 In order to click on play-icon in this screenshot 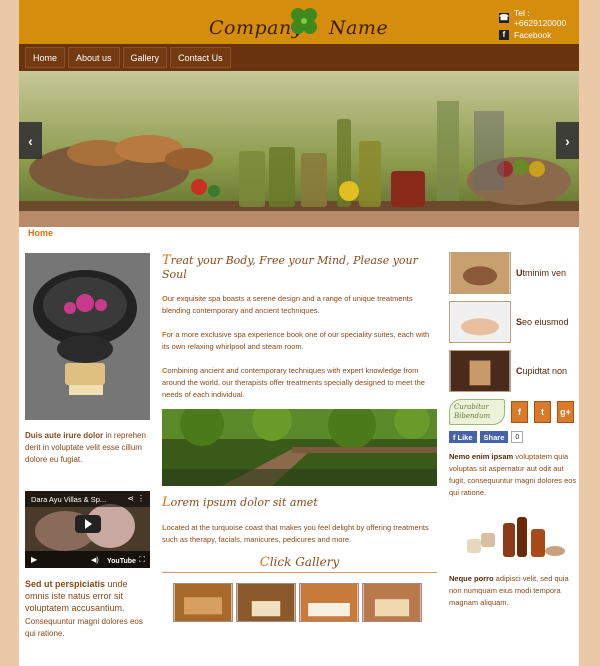, I will do `click(88, 524)`.